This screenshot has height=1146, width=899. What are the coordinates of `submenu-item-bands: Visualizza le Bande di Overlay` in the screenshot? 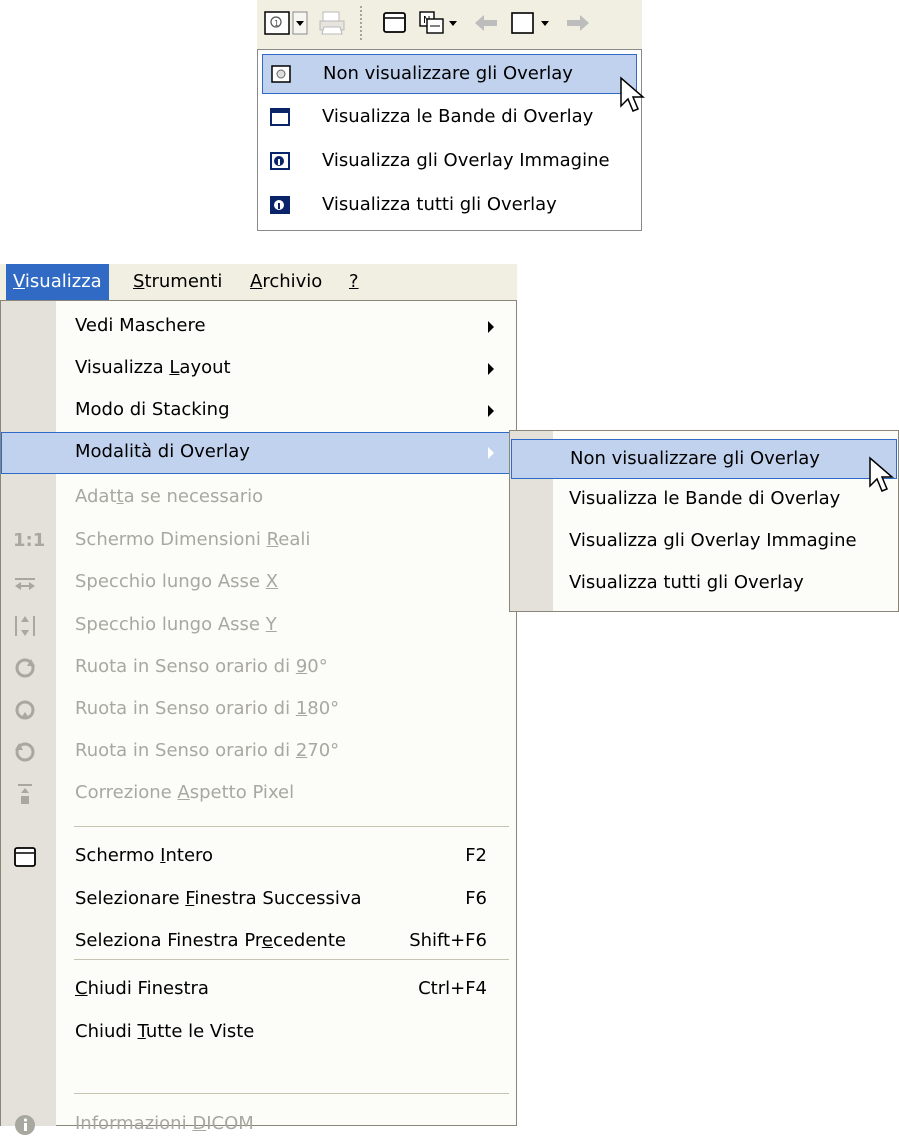 It's located at (704, 500).